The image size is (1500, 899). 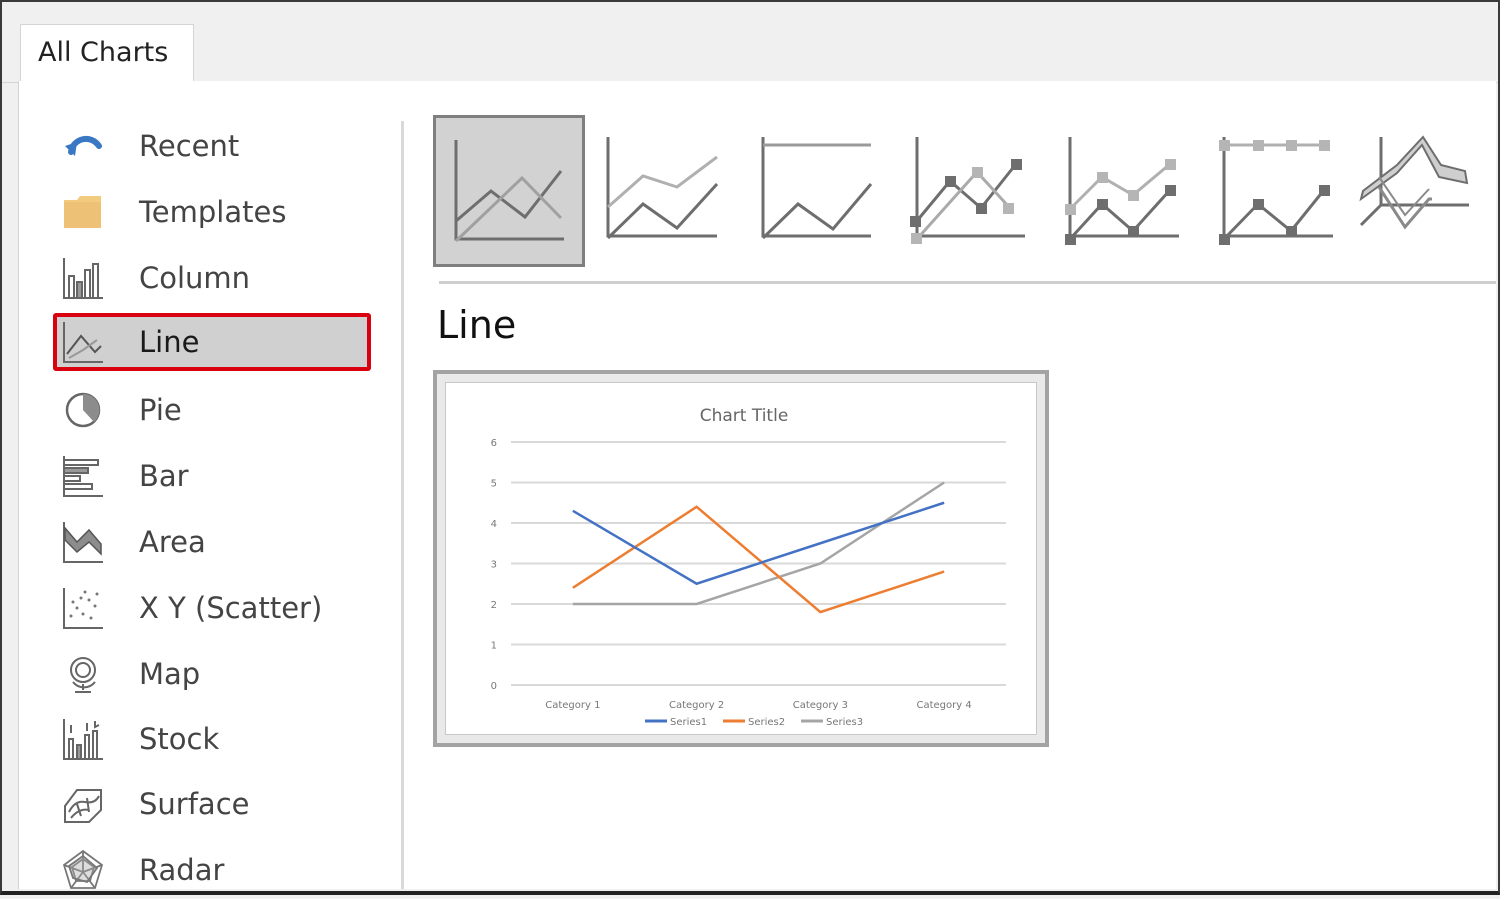 What do you see at coordinates (83, 870) in the screenshot?
I see `radar-chart-icon` at bounding box center [83, 870].